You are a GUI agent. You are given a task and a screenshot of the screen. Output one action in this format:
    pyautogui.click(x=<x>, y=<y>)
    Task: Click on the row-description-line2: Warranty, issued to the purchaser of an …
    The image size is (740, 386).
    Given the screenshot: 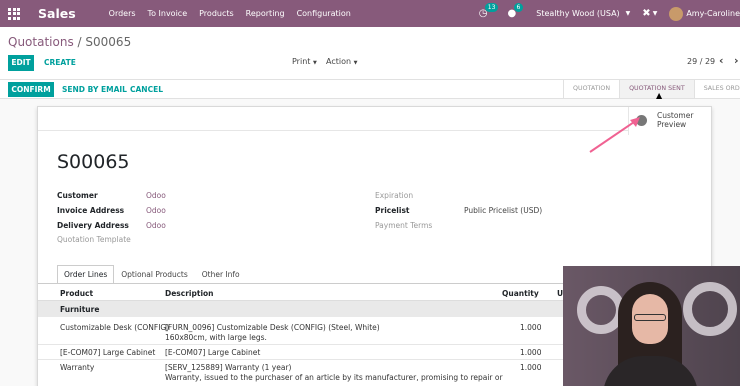 What is the action you would take?
    pyautogui.click(x=334, y=377)
    